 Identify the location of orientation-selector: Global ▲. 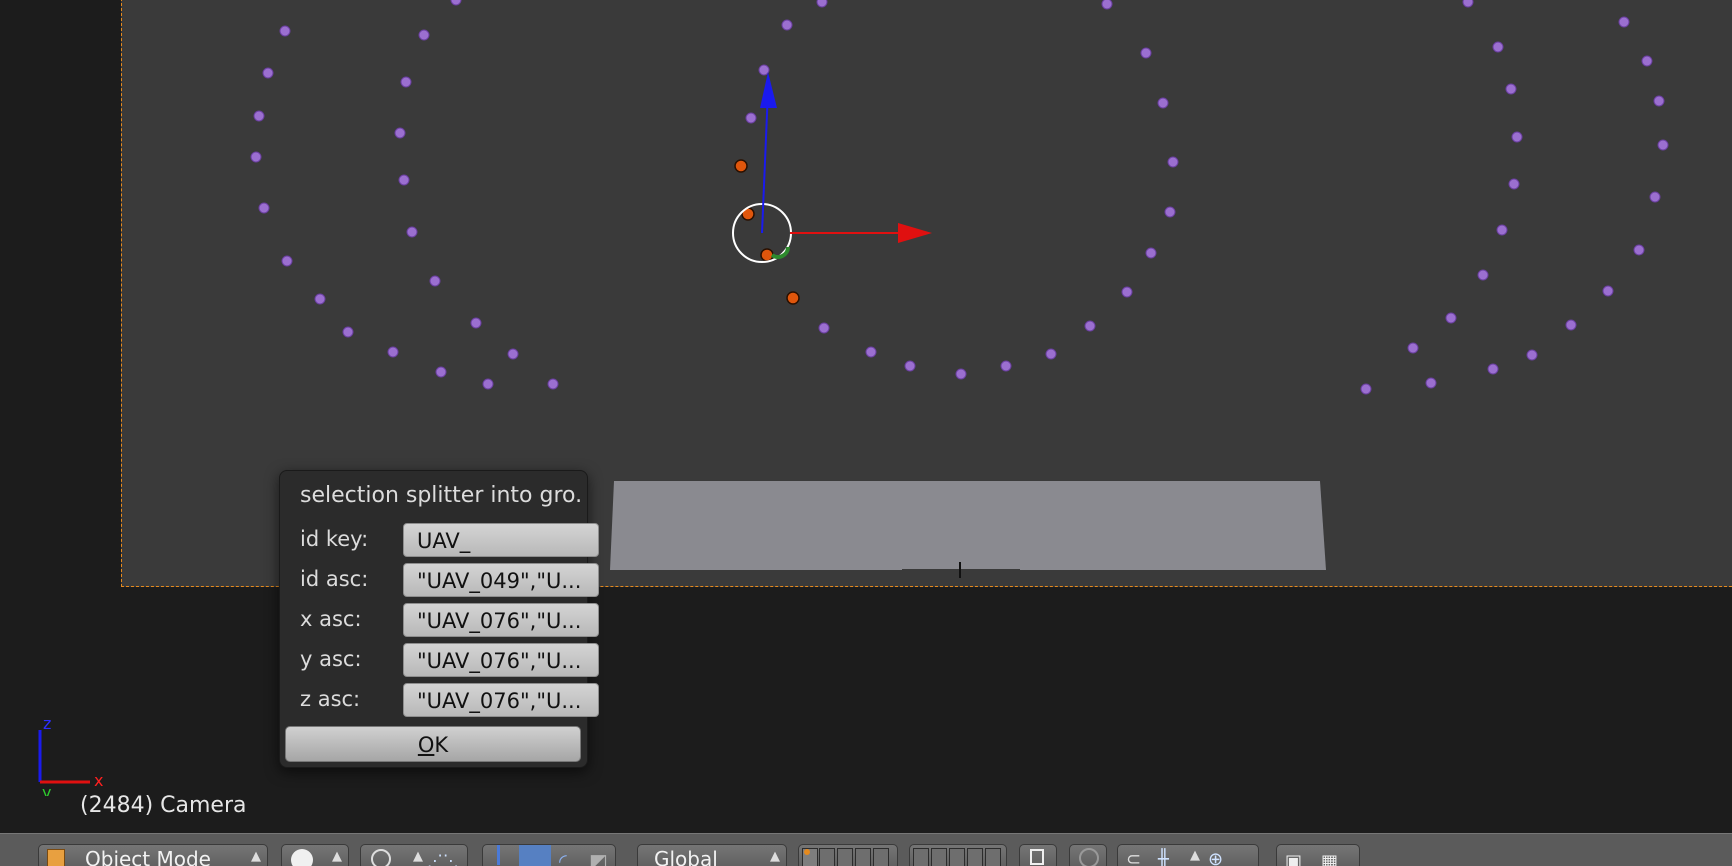
(712, 855).